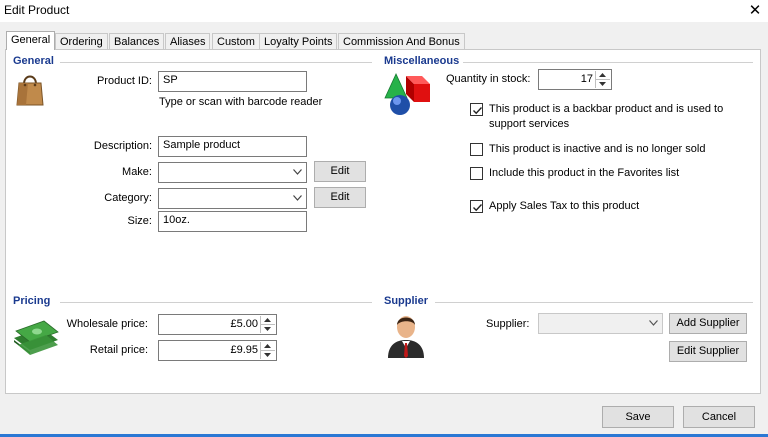 This screenshot has width=768, height=437. Describe the element at coordinates (244, 350) in the screenshot. I see `retail-price-value: £9.95` at that location.